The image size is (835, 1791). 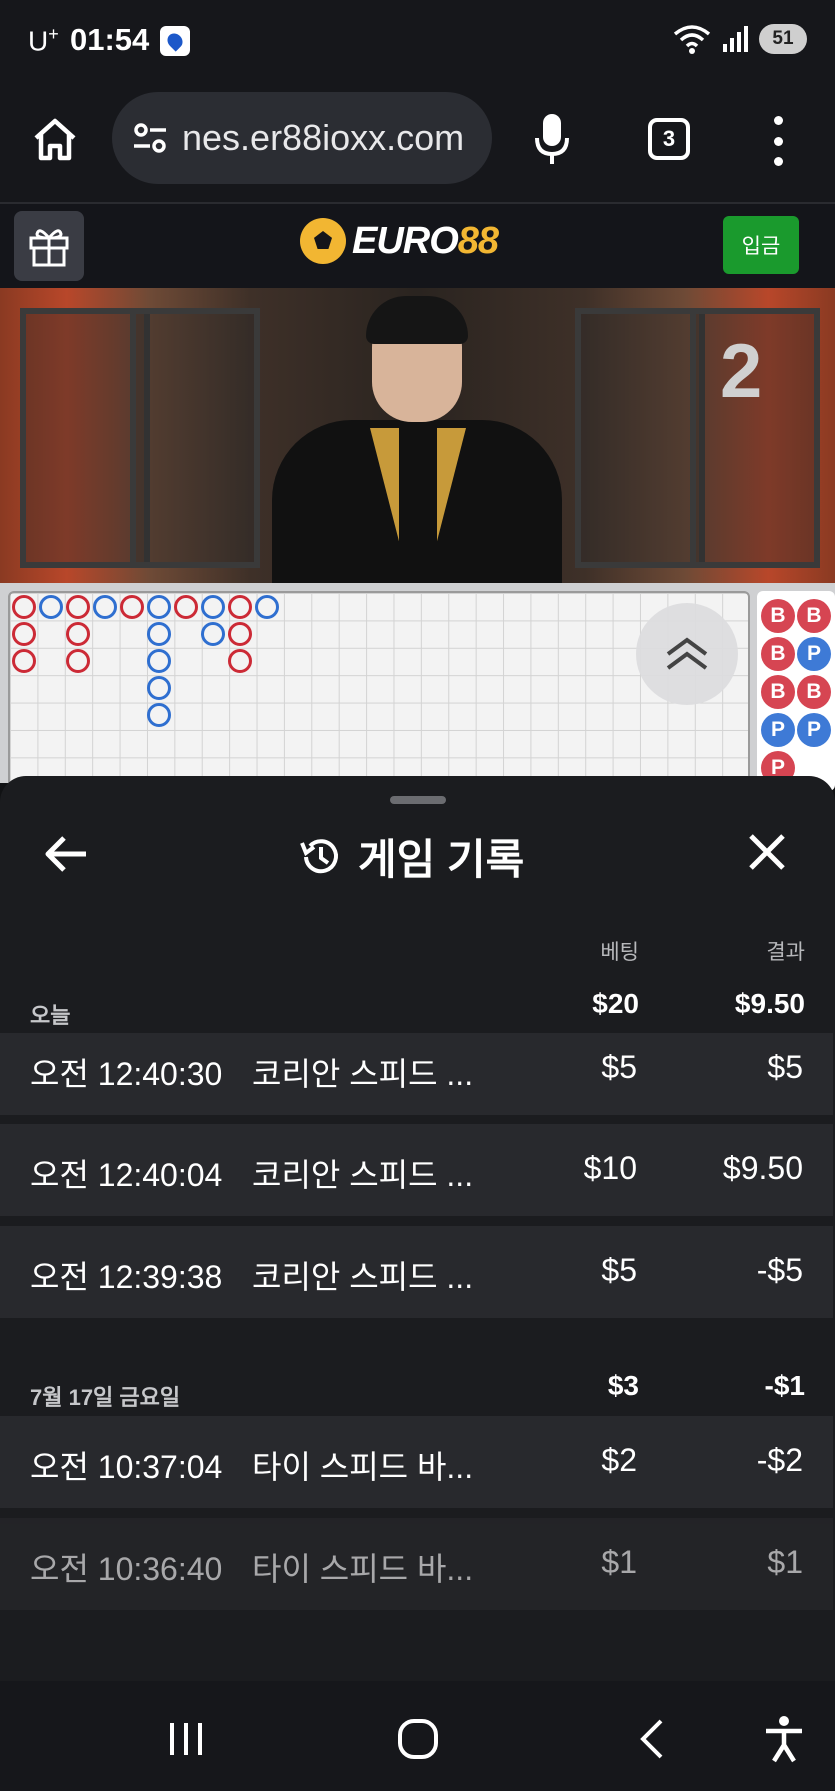 I want to click on clock: 01:54, so click(x=110, y=39).